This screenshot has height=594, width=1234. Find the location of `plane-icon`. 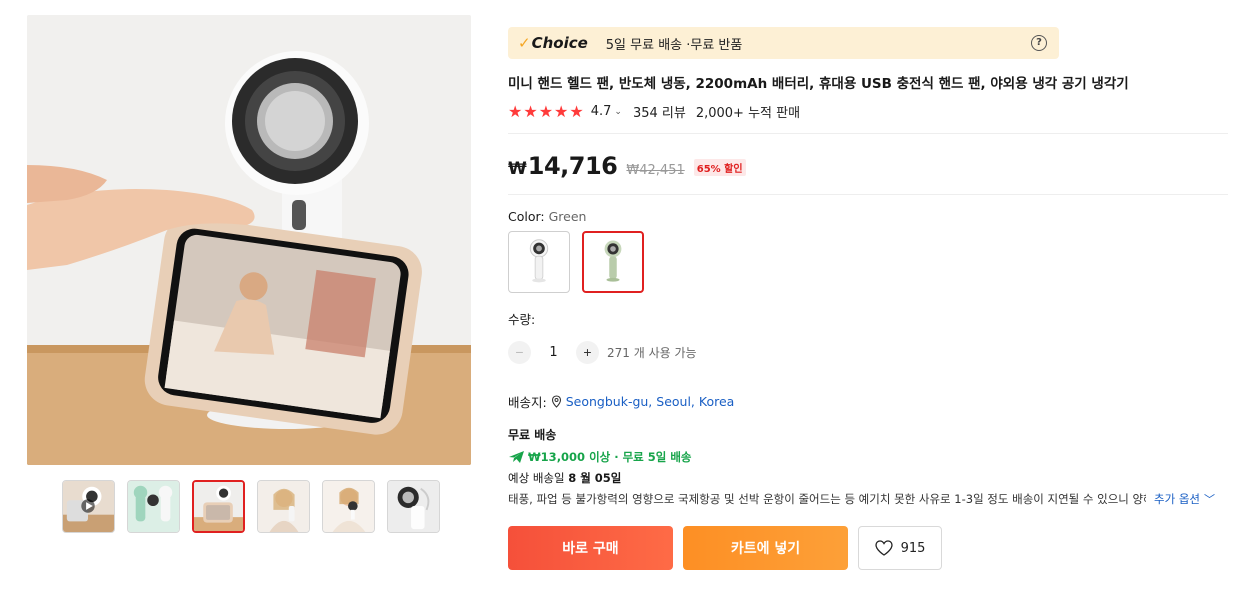

plane-icon is located at coordinates (516, 457).